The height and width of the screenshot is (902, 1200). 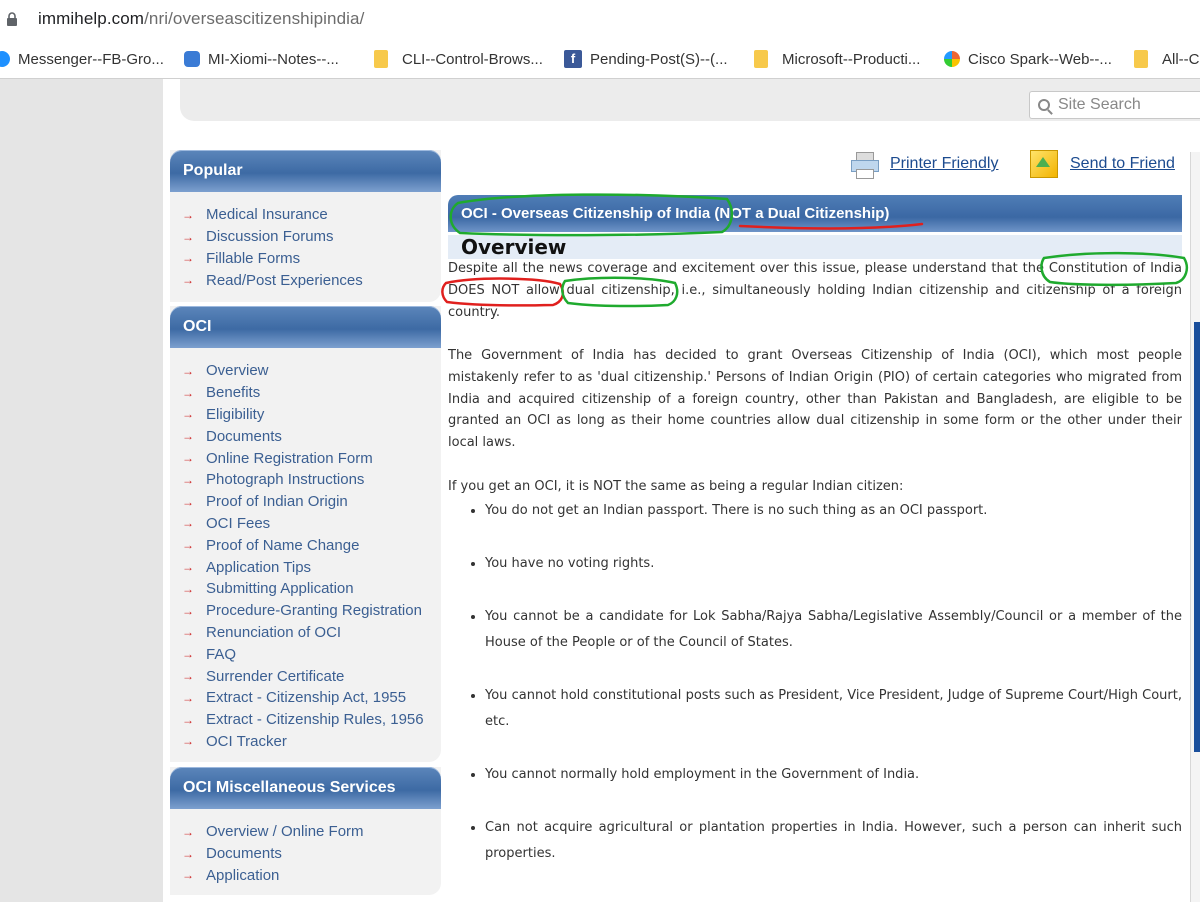 I want to click on sidebar-item-label: Eligibility, so click(x=235, y=414).